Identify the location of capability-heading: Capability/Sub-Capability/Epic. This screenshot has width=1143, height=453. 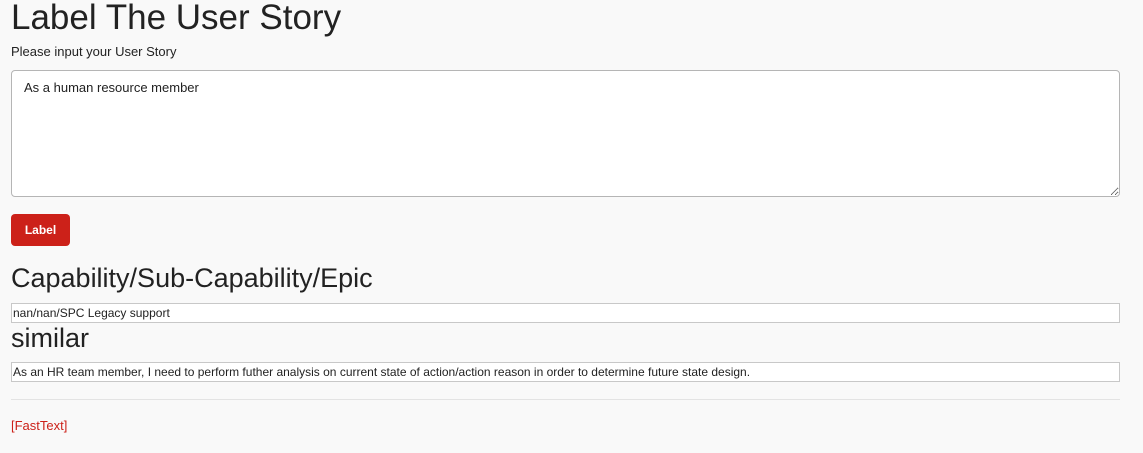
(192, 278).